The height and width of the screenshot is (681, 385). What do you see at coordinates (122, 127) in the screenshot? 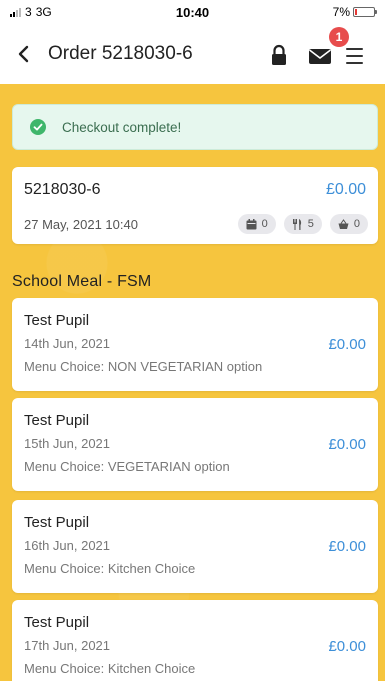
I see `alert-text: Checkout complete!` at bounding box center [122, 127].